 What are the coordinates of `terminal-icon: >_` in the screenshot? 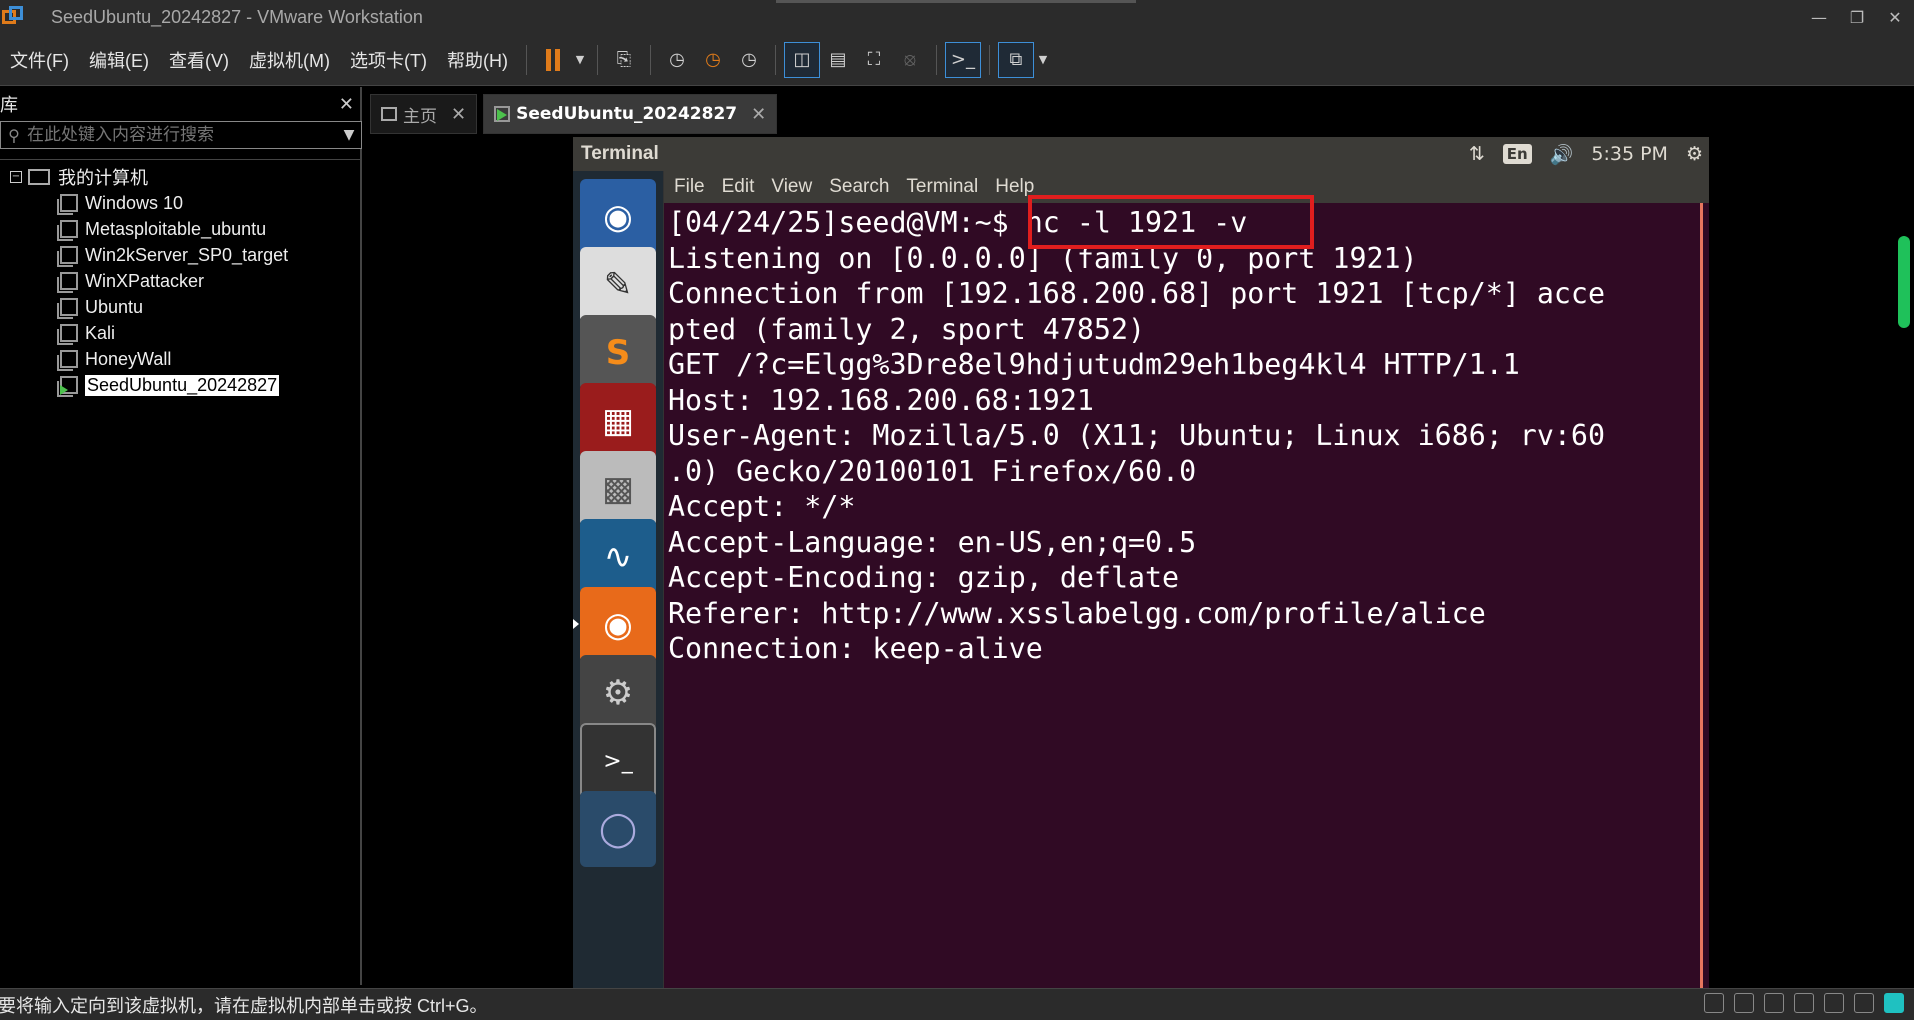 It's located at (618, 761).